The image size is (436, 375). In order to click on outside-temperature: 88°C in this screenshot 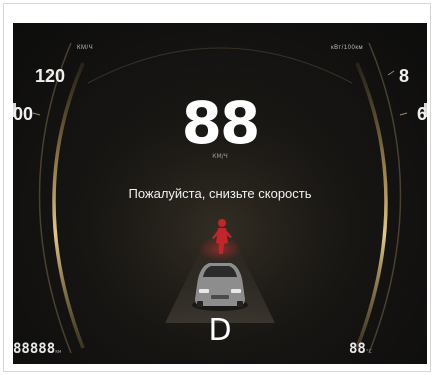, I will do `click(360, 349)`.